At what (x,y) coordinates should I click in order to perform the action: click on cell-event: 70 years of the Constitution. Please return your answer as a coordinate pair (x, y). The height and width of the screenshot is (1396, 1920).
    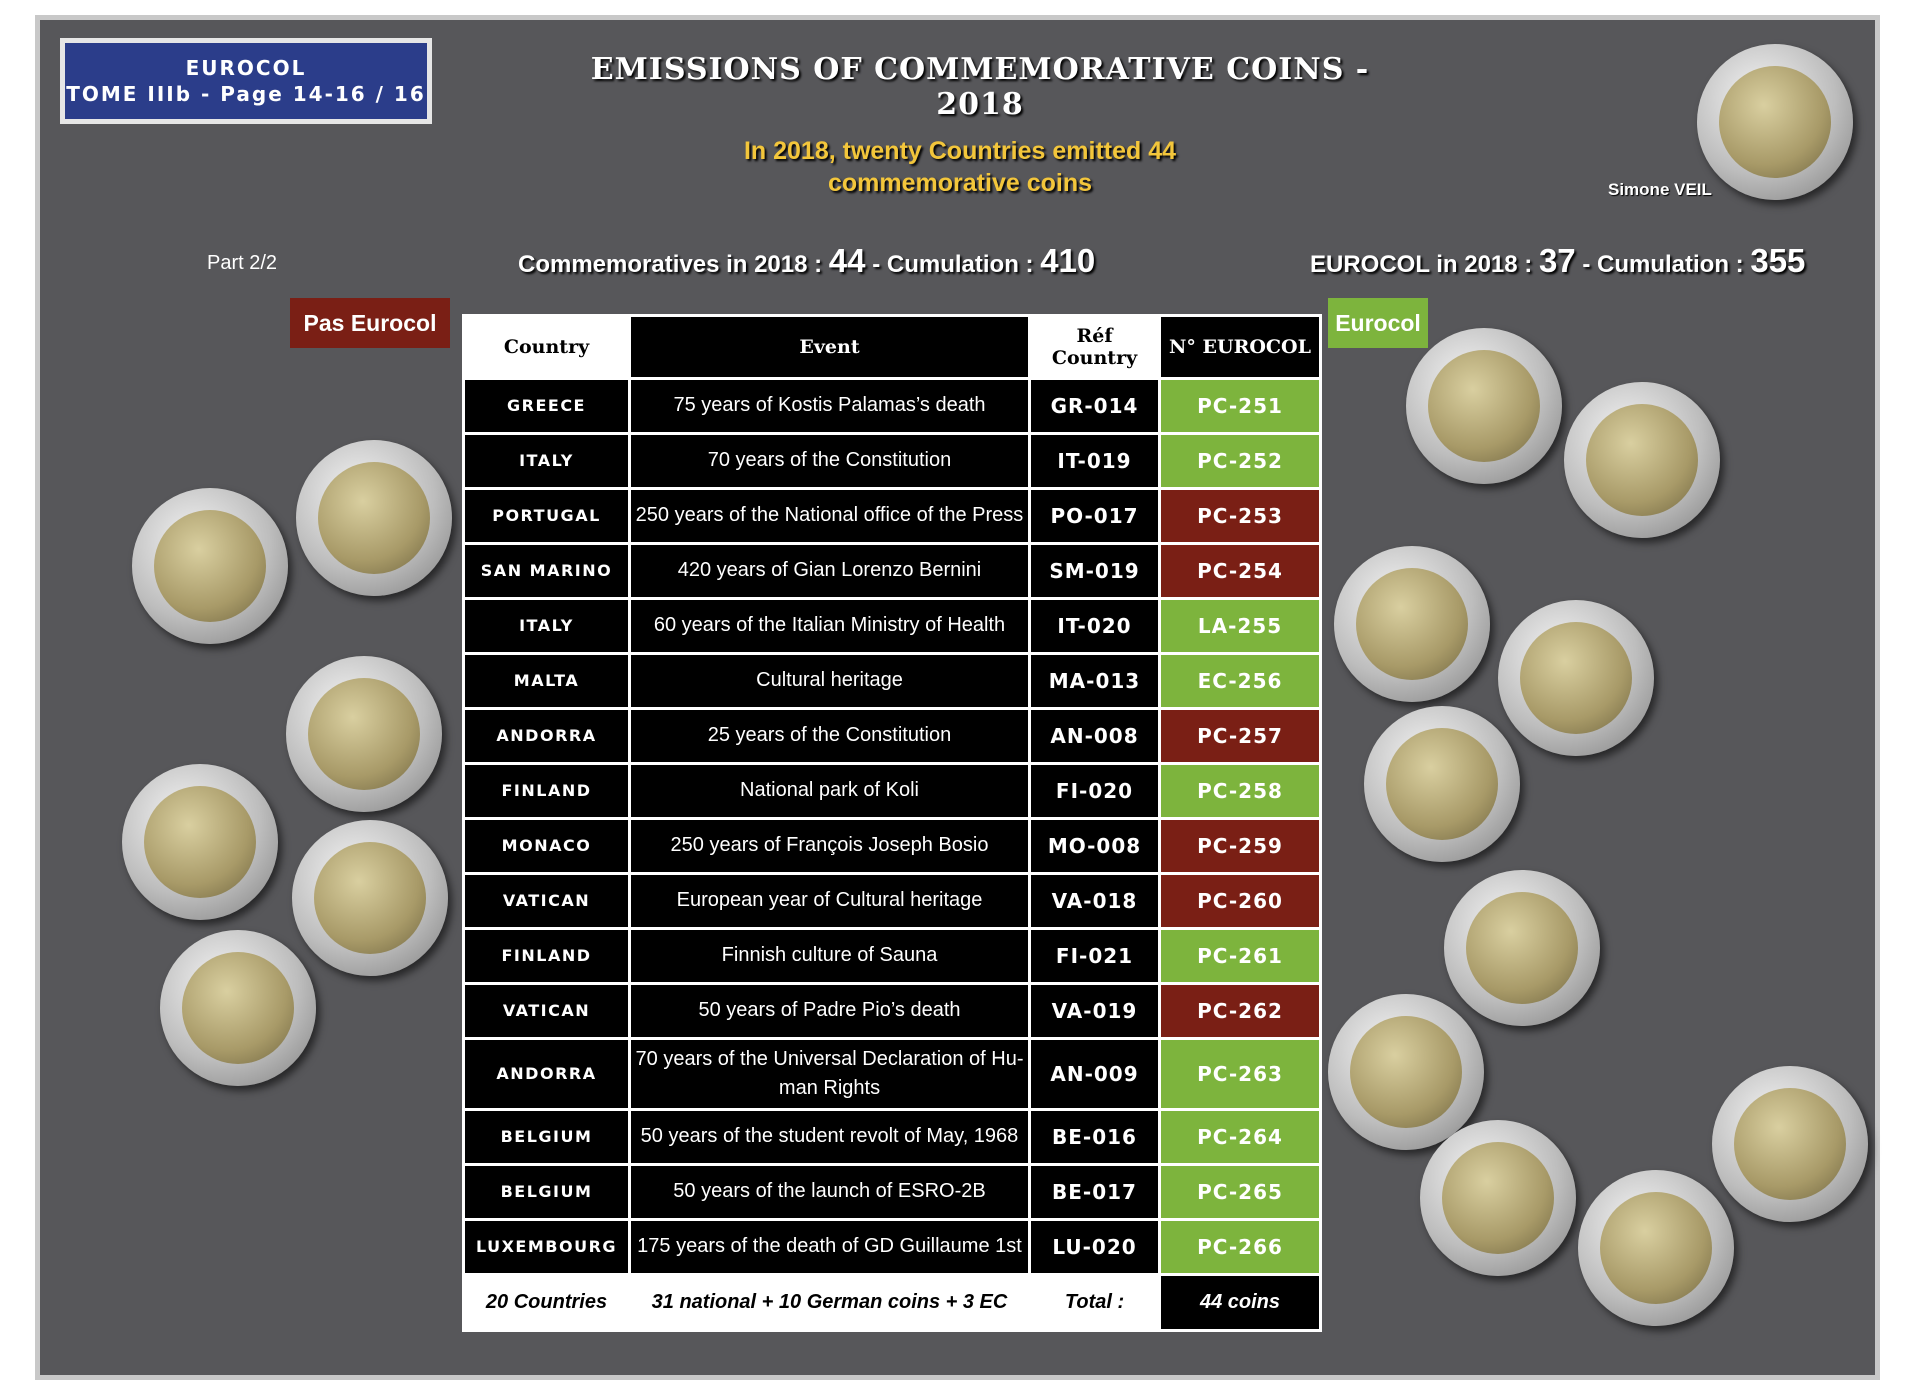
    Looking at the image, I should click on (829, 460).